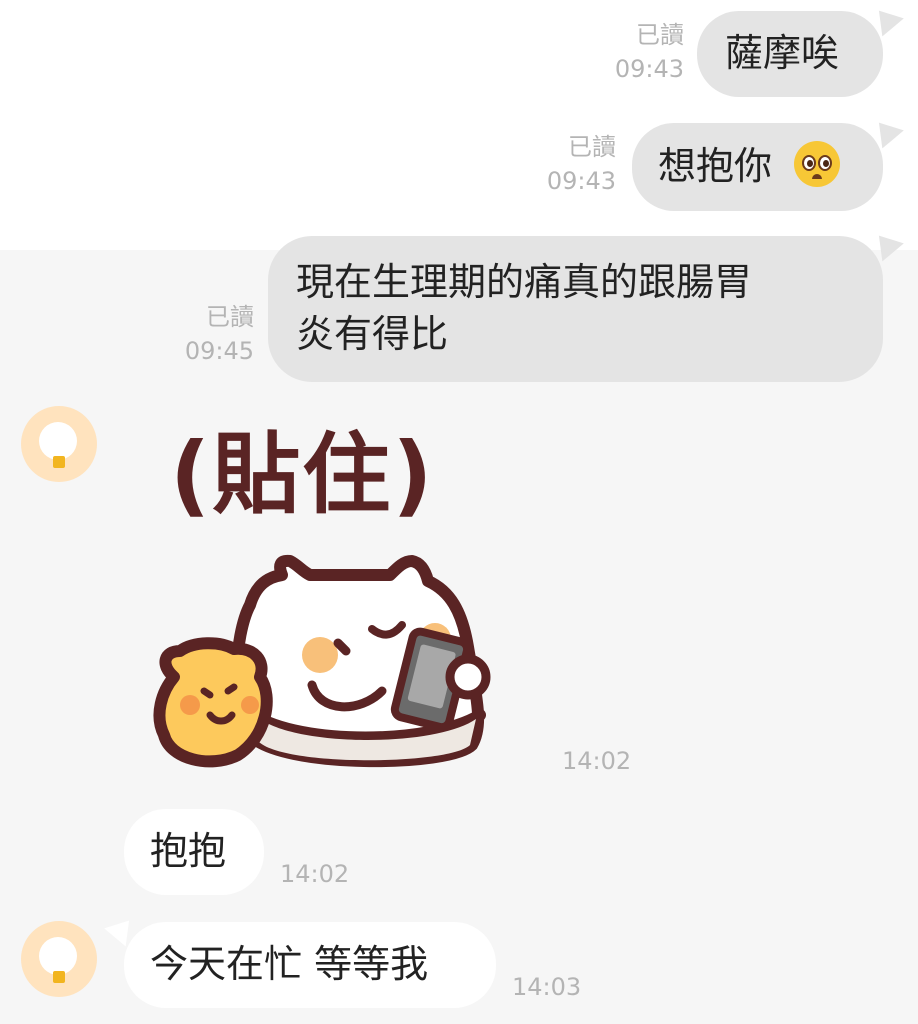 Image resolution: width=918 pixels, height=1024 pixels. What do you see at coordinates (575, 309) in the screenshot?
I see `outgoing-message-bubble: 現在生理期的痛真的跟腸胃 炎有得比` at bounding box center [575, 309].